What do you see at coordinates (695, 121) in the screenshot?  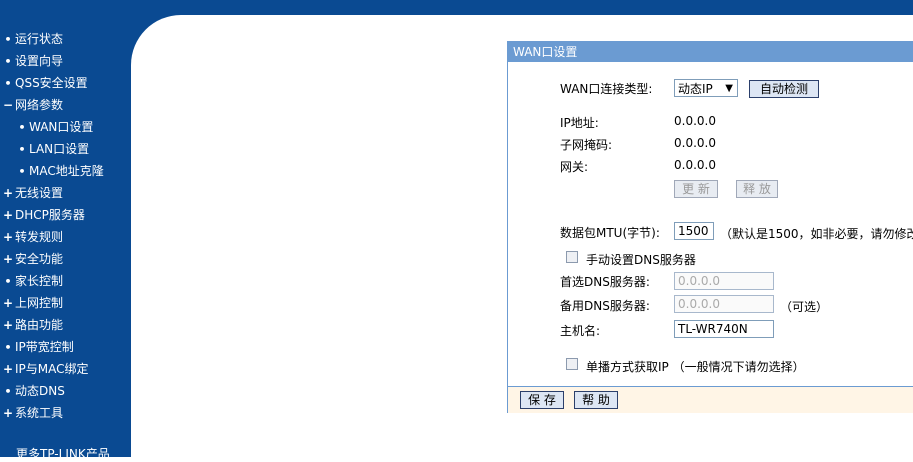 I see `ip-value: 0.0.0.0` at bounding box center [695, 121].